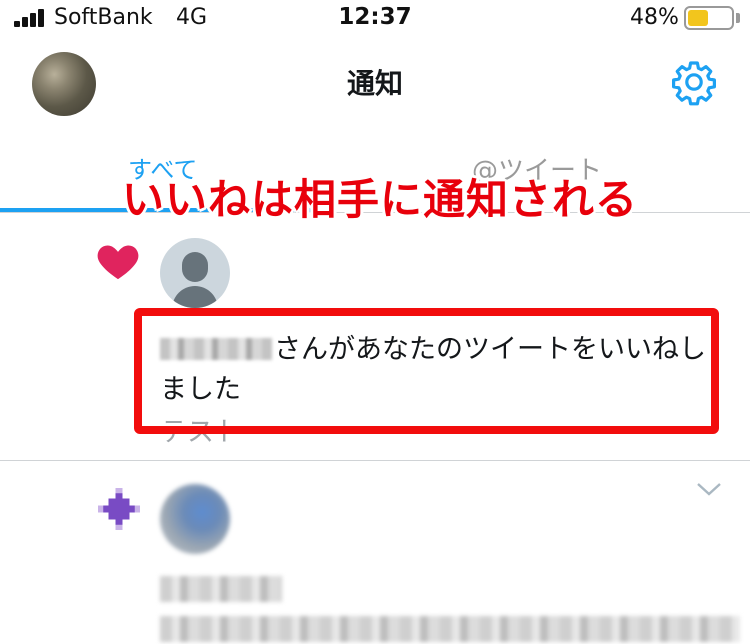 This screenshot has height=644, width=750. What do you see at coordinates (738, 18) in the screenshot?
I see `battery-tip` at bounding box center [738, 18].